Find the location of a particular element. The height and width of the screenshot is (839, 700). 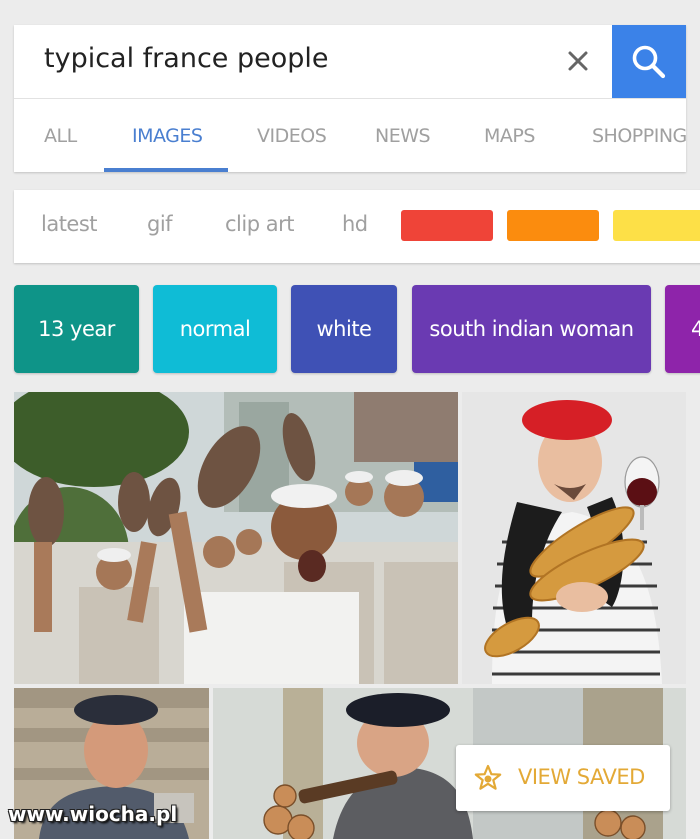

chip-label: white is located at coordinates (344, 329).